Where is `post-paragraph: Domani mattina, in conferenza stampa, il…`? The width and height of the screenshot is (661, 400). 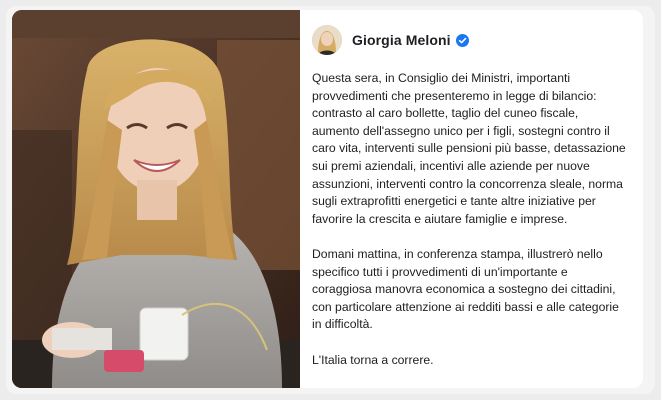 post-paragraph: Domani mattina, in conferenza stampa, il… is located at coordinates (465, 289).